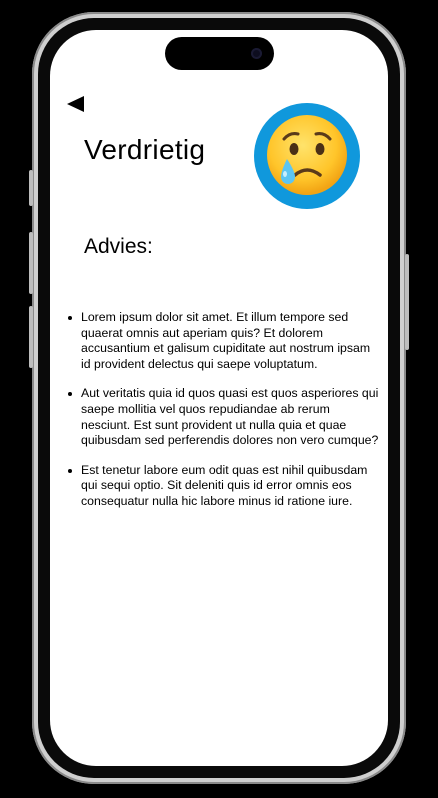 The width and height of the screenshot is (438, 798). I want to click on emoji-badge, so click(307, 156).